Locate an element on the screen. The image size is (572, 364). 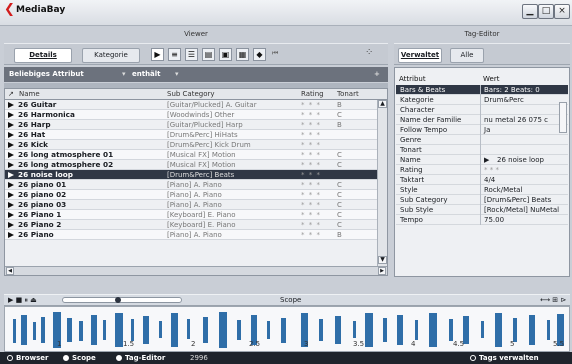
scope-tools-icon: ⟷ ⊞ ⊳ is located at coordinates (553, 300).